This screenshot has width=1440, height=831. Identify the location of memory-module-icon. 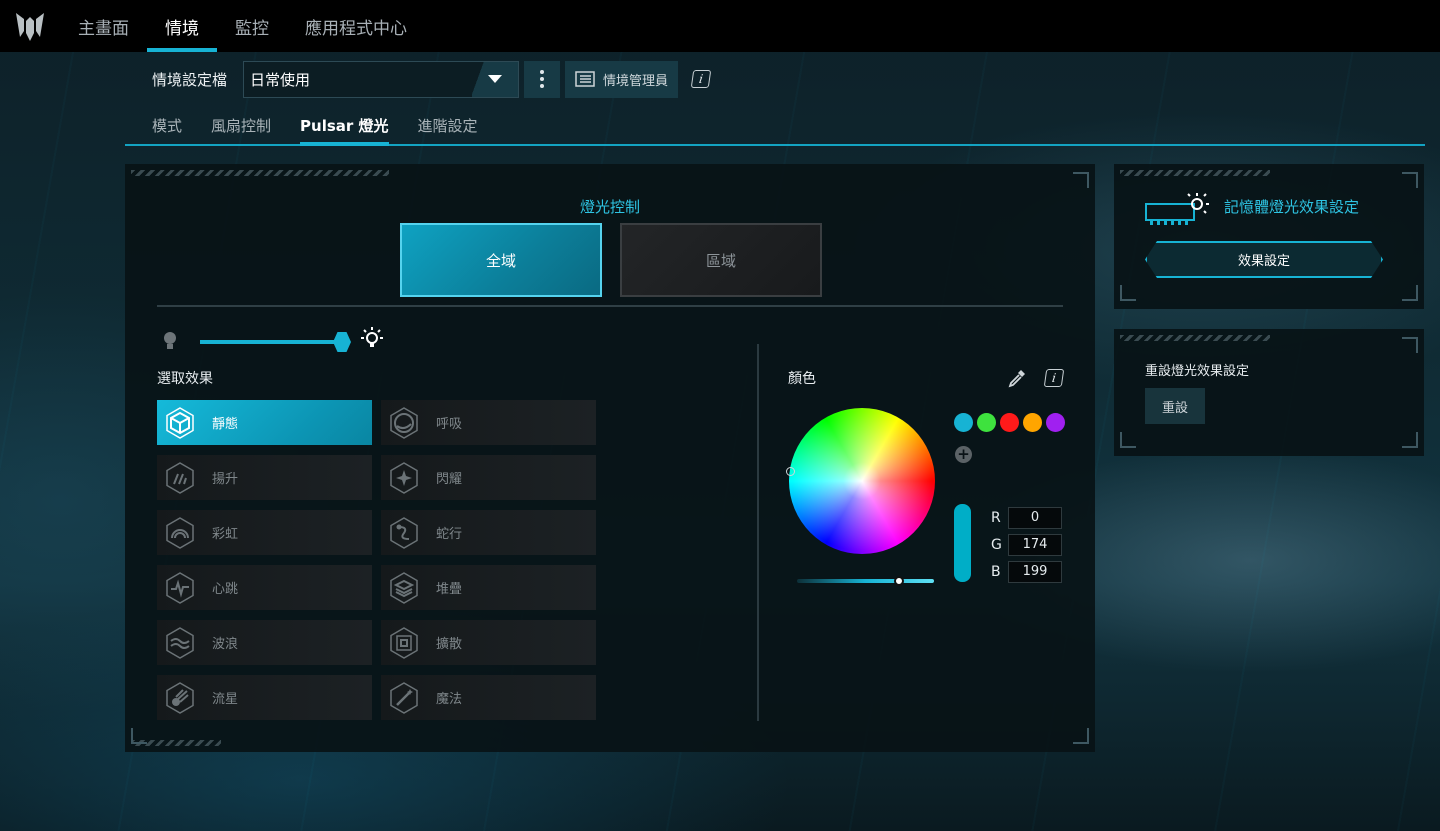
(1177, 209).